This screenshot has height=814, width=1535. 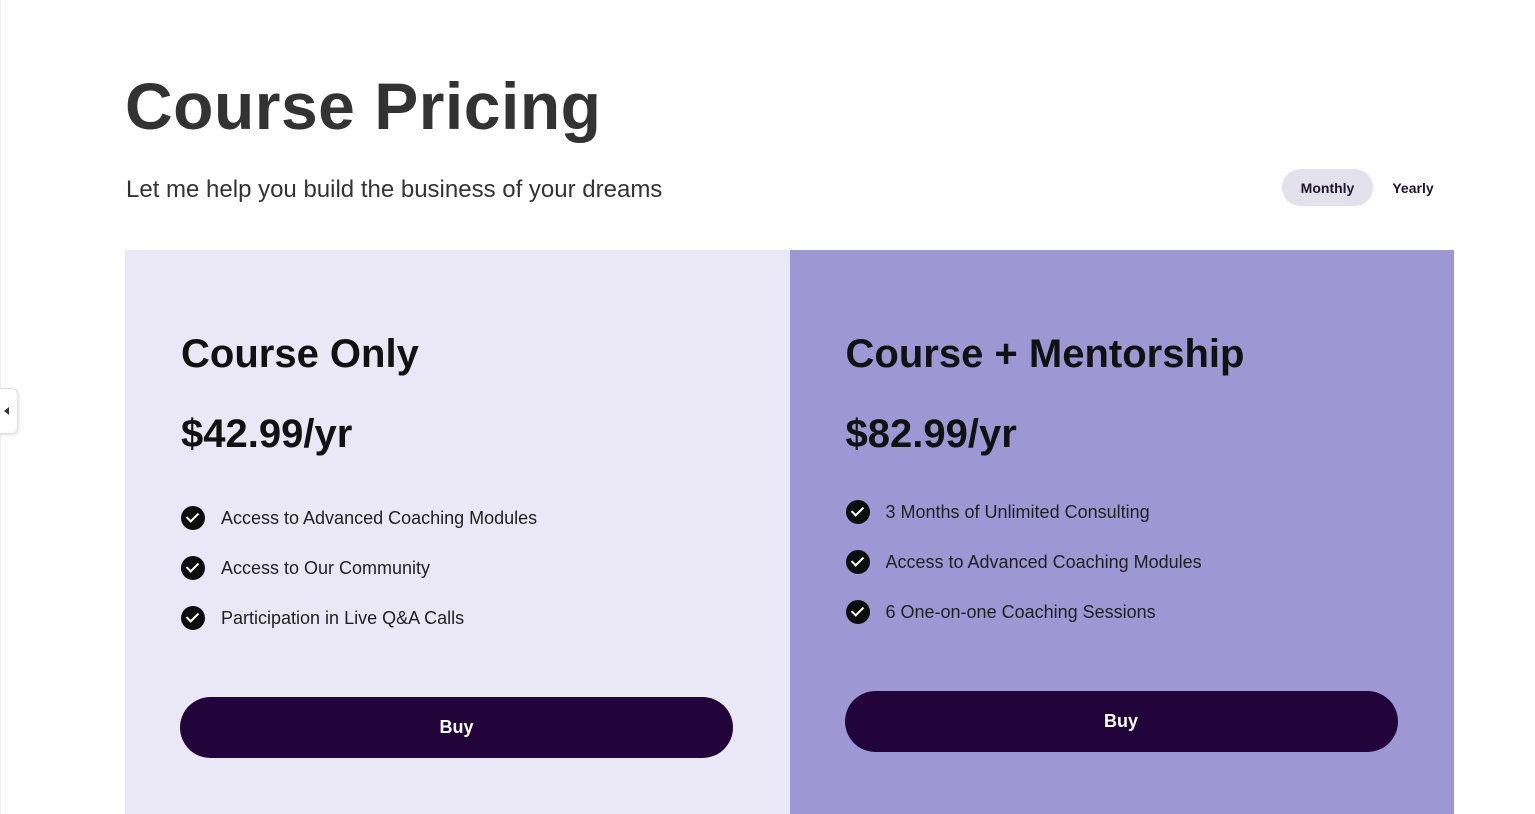 I want to click on feature-text: 6 One-on-one Coaching Sessions, so click(x=1020, y=611).